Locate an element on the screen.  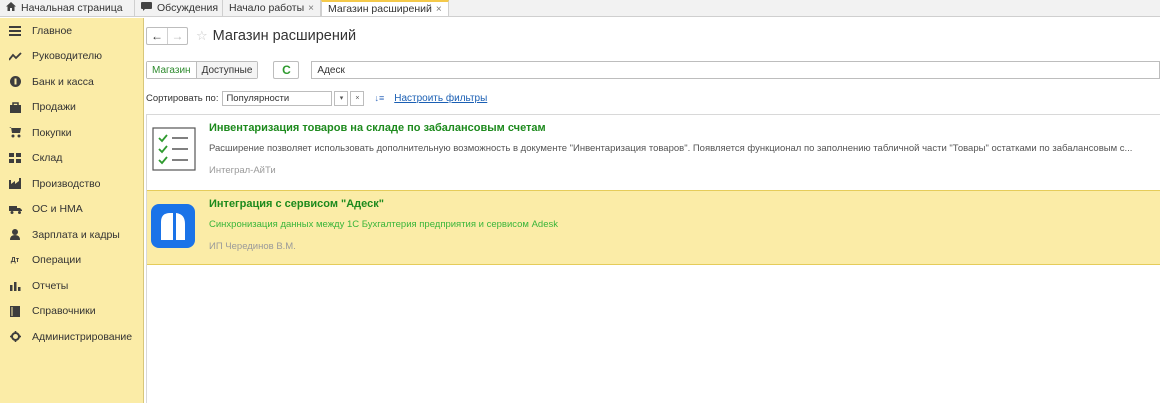
sidebar-item-purchases: Покупки is located at coordinates (71, 133).